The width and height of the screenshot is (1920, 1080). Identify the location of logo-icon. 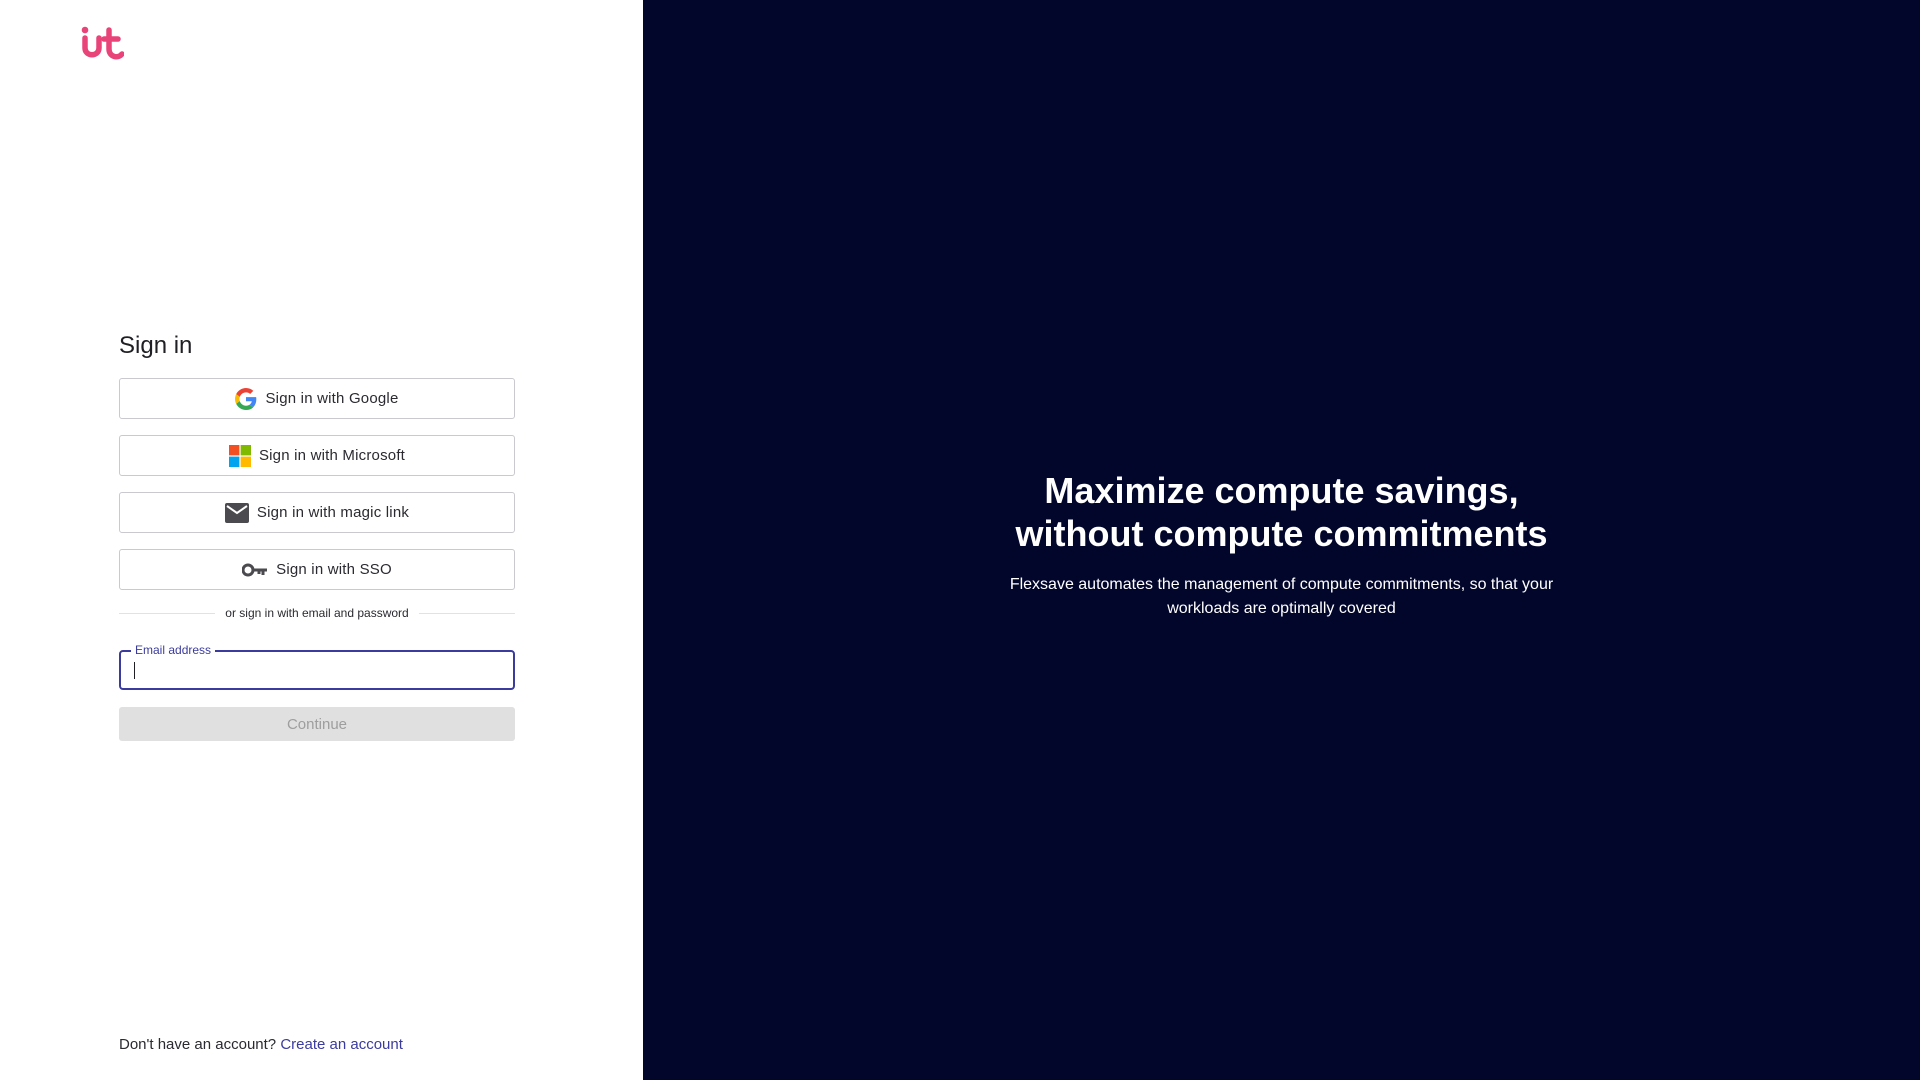
(103, 43).